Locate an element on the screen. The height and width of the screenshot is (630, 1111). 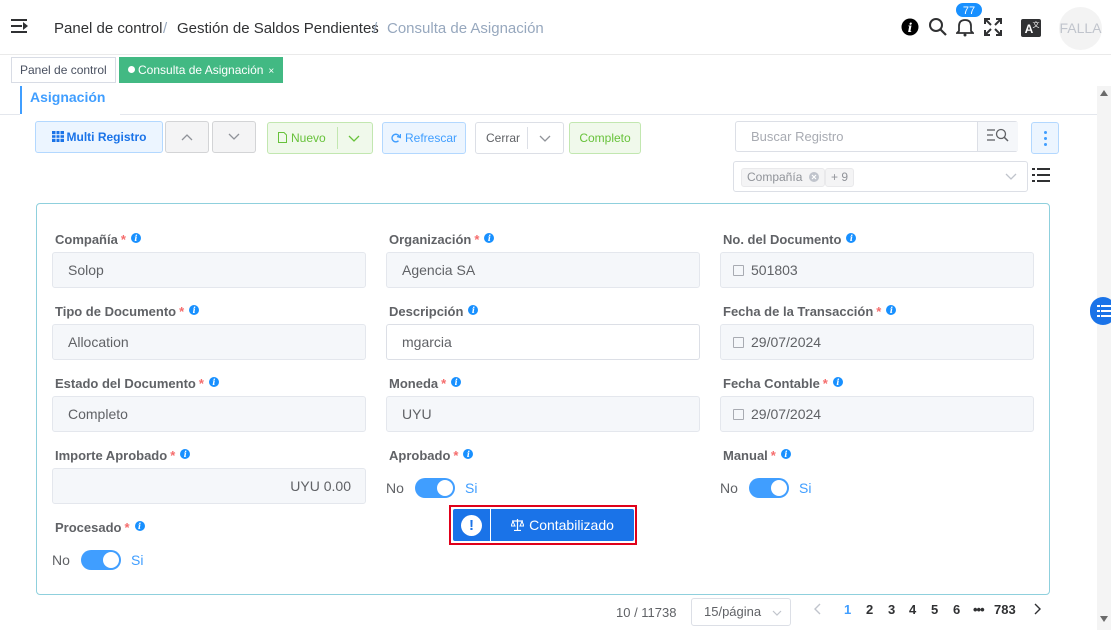
svg-text: 文 is located at coordinates (1036, 24).